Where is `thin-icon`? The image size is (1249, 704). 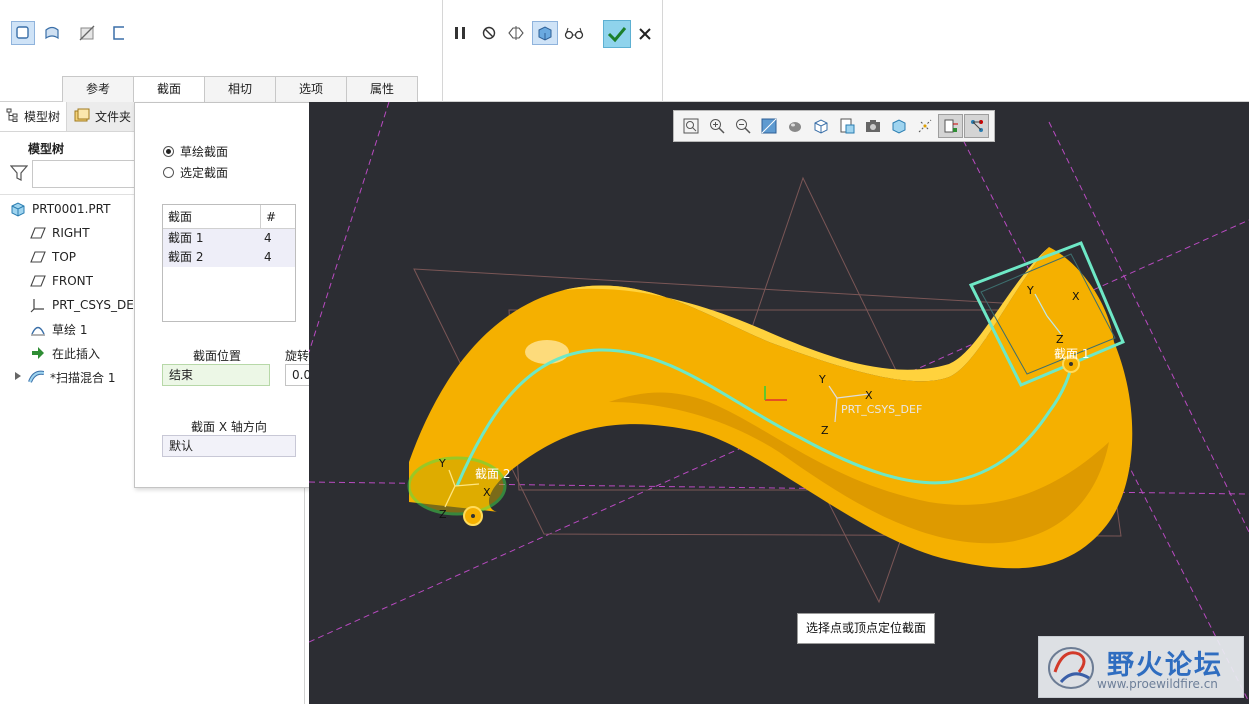 thin-icon is located at coordinates (119, 33).